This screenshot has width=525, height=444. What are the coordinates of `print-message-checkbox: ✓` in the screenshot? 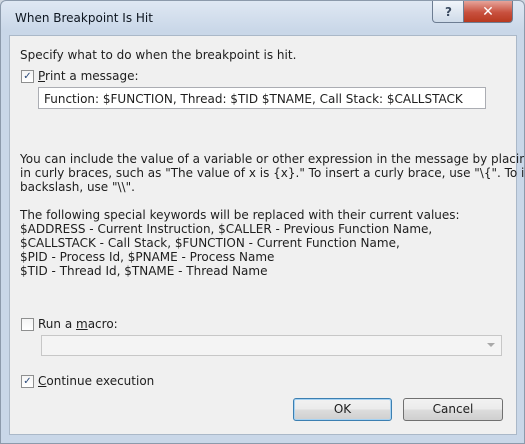 It's located at (27, 76).